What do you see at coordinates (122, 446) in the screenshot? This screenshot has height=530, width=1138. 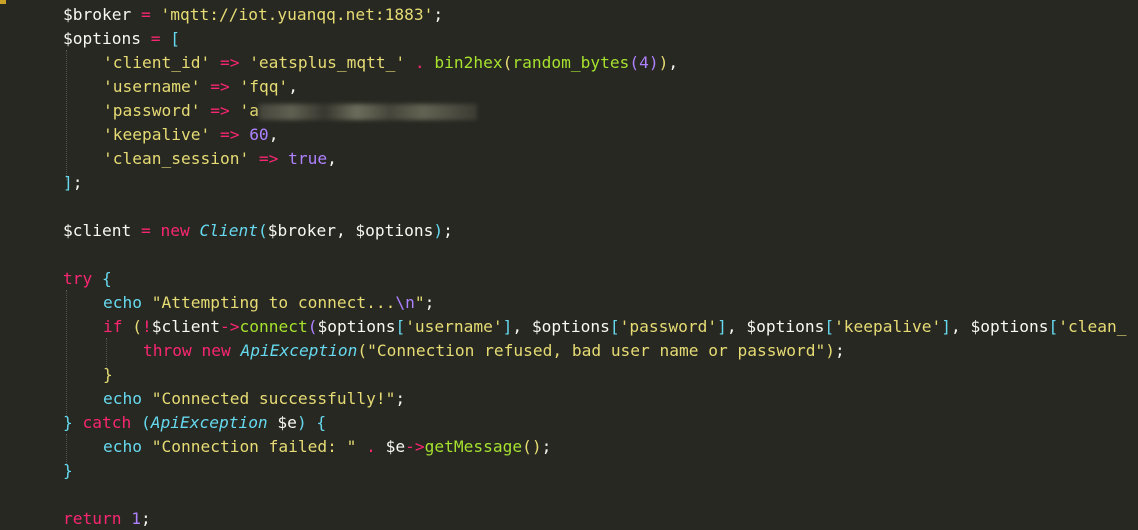 I see `keyword: echo` at bounding box center [122, 446].